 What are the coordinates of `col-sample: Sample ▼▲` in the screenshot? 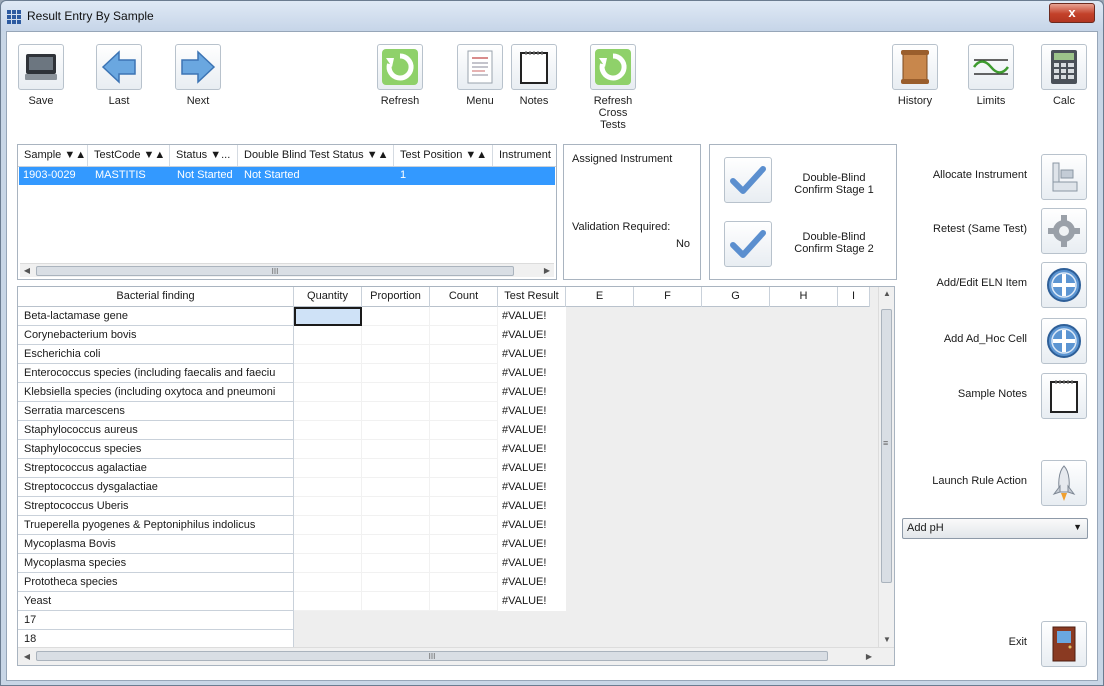 It's located at (53, 155).